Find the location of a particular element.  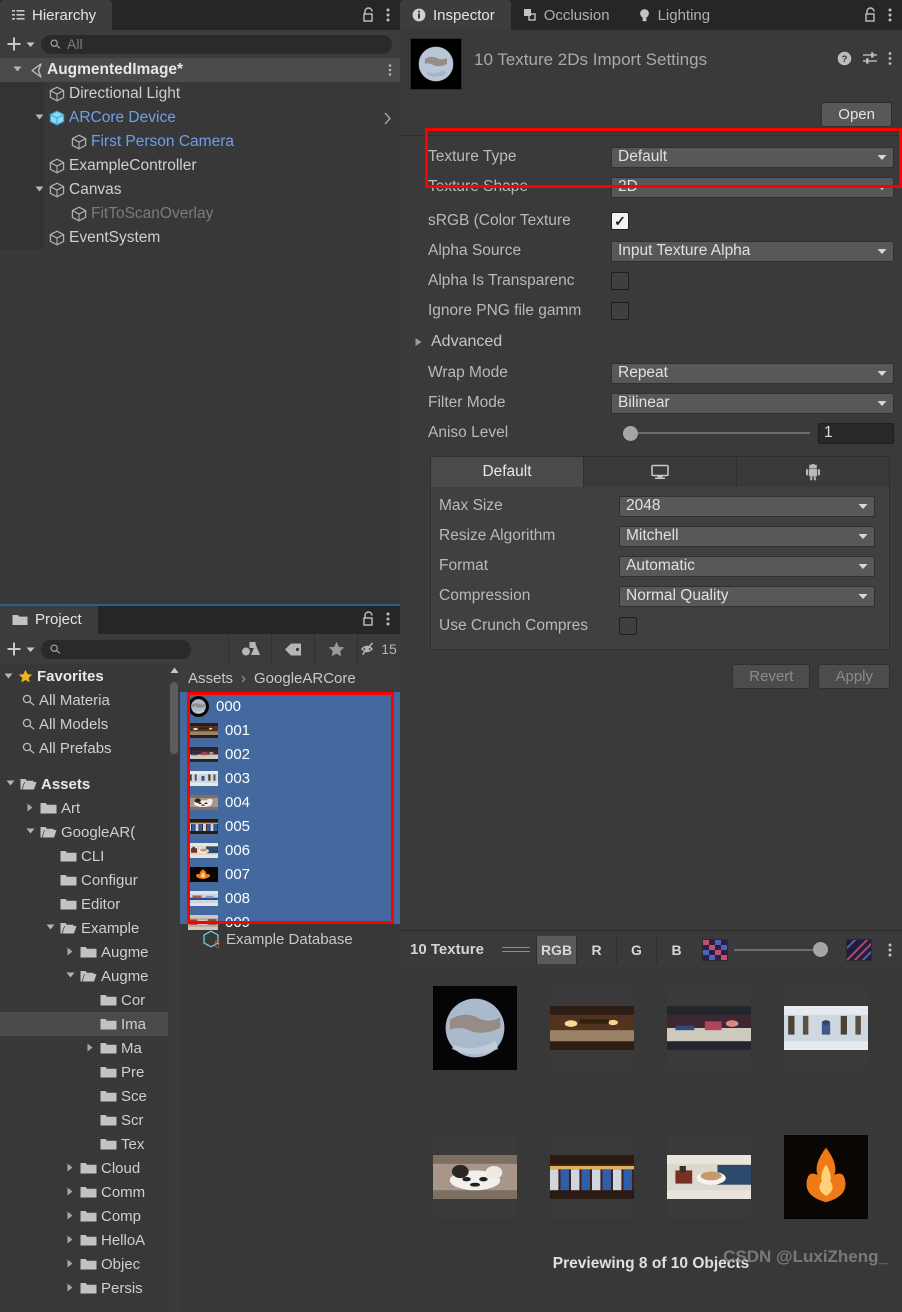

tree-item-ima: Ima is located at coordinates (84, 1024).